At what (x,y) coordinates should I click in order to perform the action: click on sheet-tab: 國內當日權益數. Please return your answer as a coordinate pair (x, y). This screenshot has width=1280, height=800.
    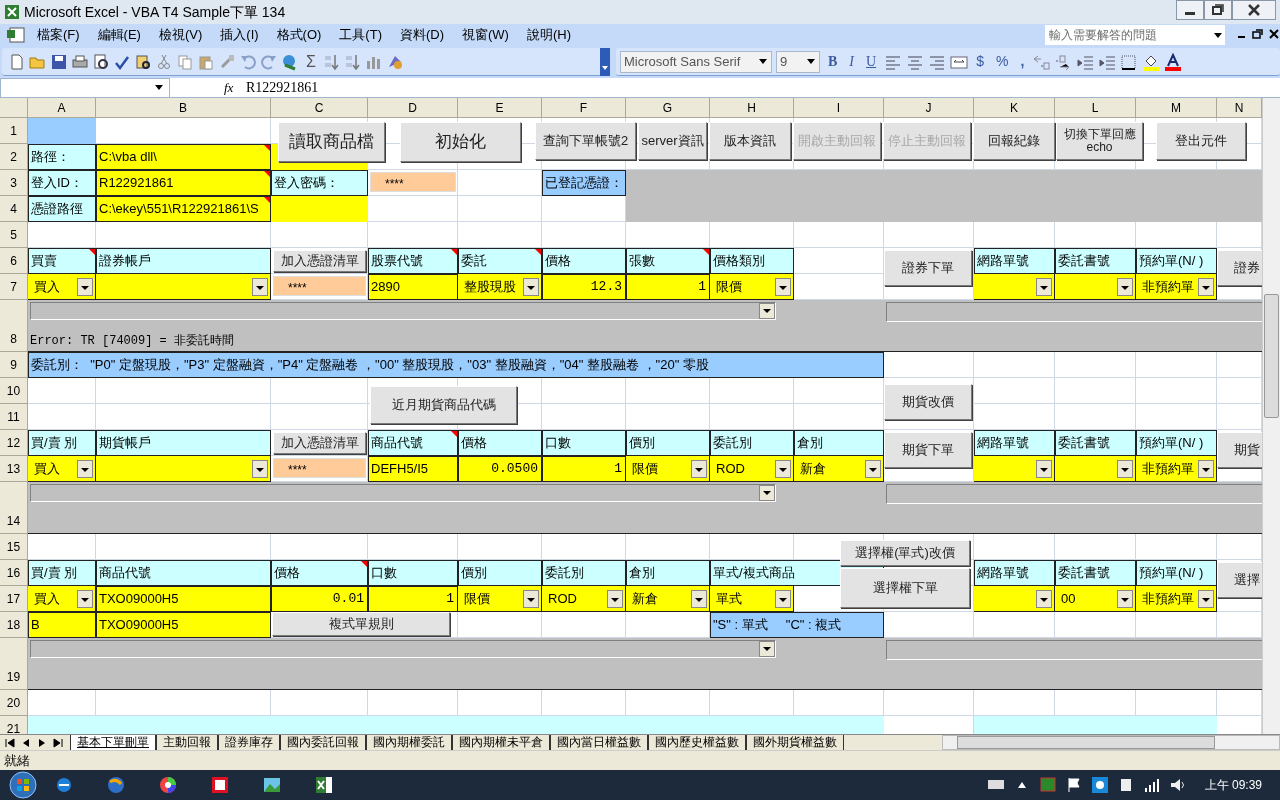
    Looking at the image, I should click on (599, 742).